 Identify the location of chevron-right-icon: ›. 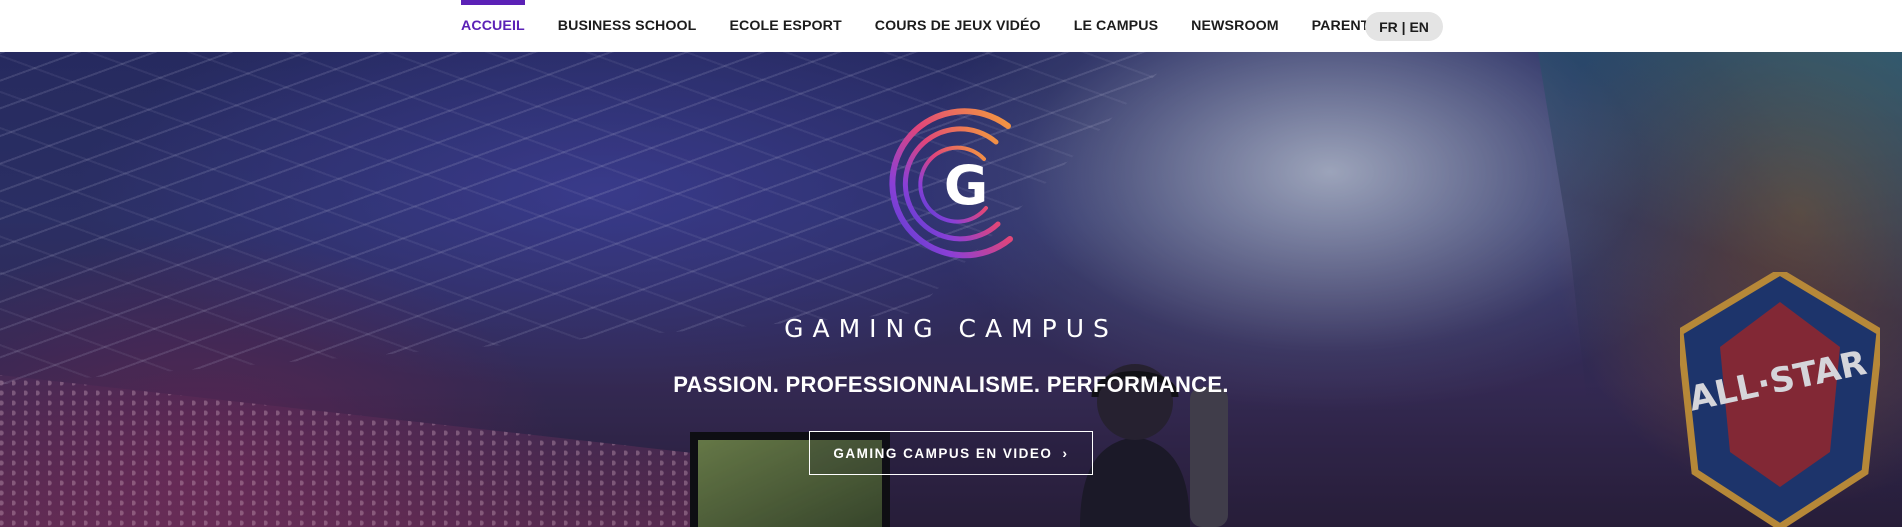
(1065, 453).